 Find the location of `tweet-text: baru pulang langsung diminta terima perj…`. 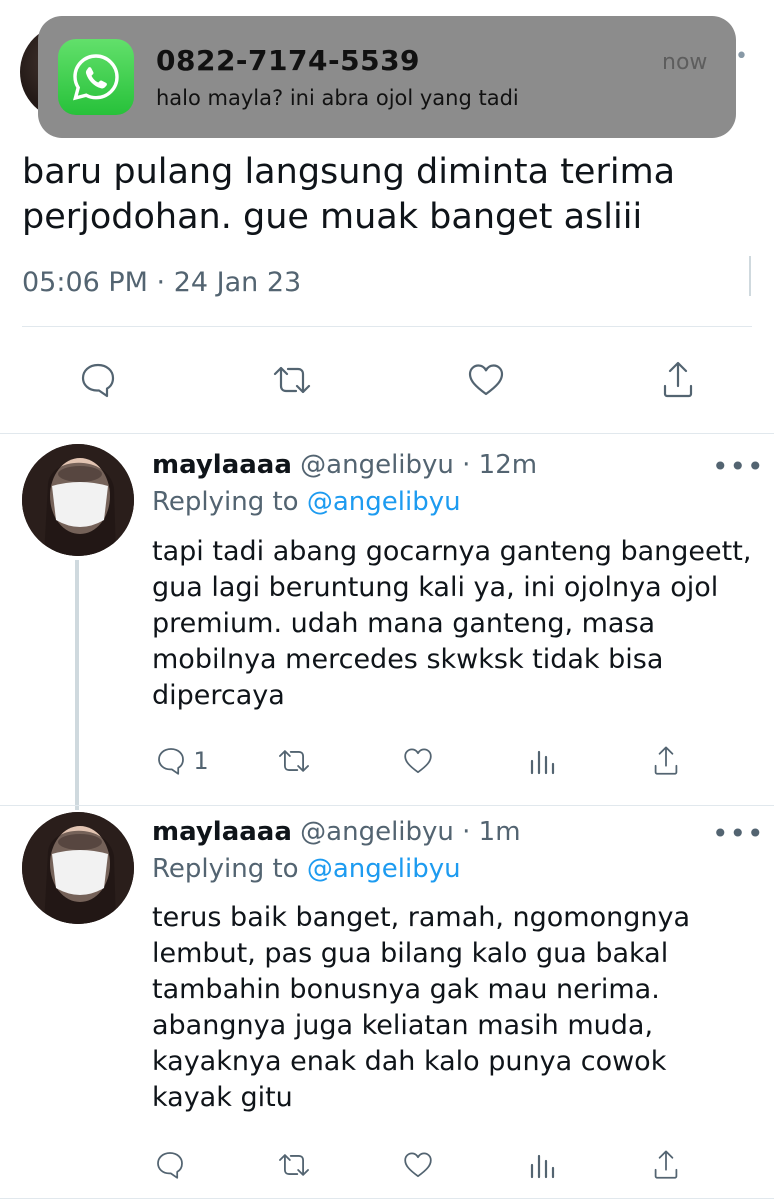

tweet-text: baru pulang langsung diminta terima perj… is located at coordinates (349, 194).